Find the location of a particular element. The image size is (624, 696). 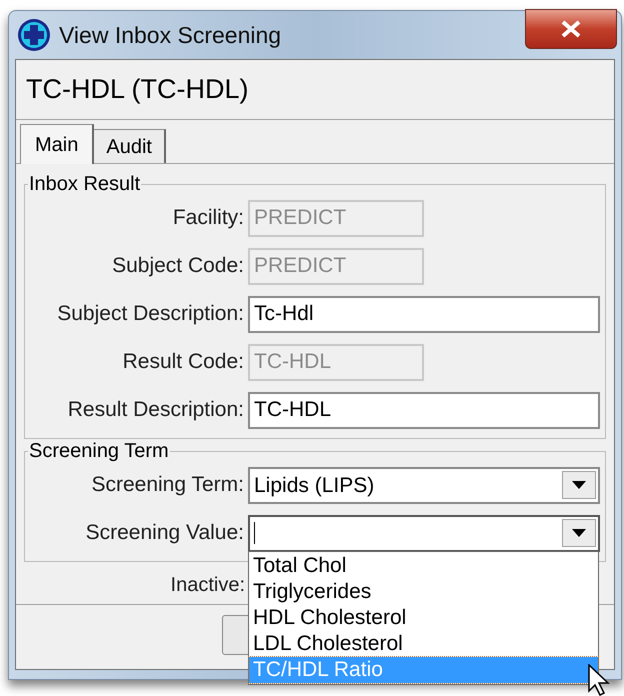

tab: Main is located at coordinates (57, 144).